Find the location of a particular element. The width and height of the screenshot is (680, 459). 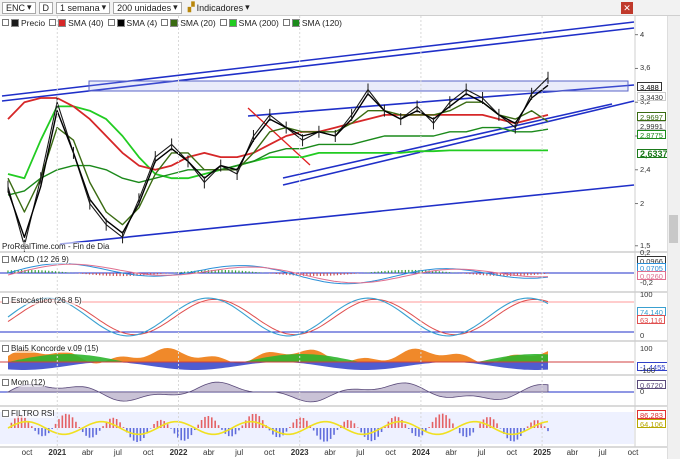

series-sma-200- is located at coordinates (277, 142).